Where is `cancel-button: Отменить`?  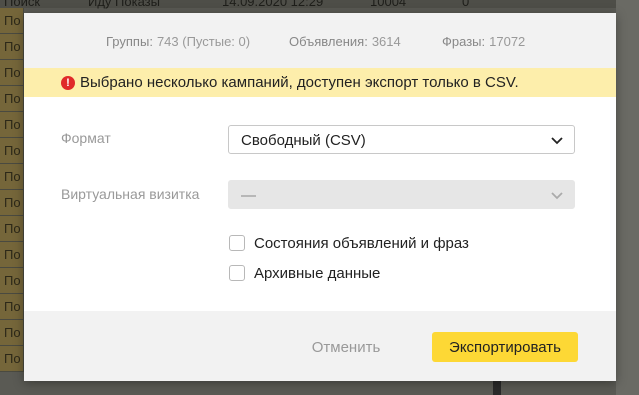
cancel-button: Отменить is located at coordinates (346, 347).